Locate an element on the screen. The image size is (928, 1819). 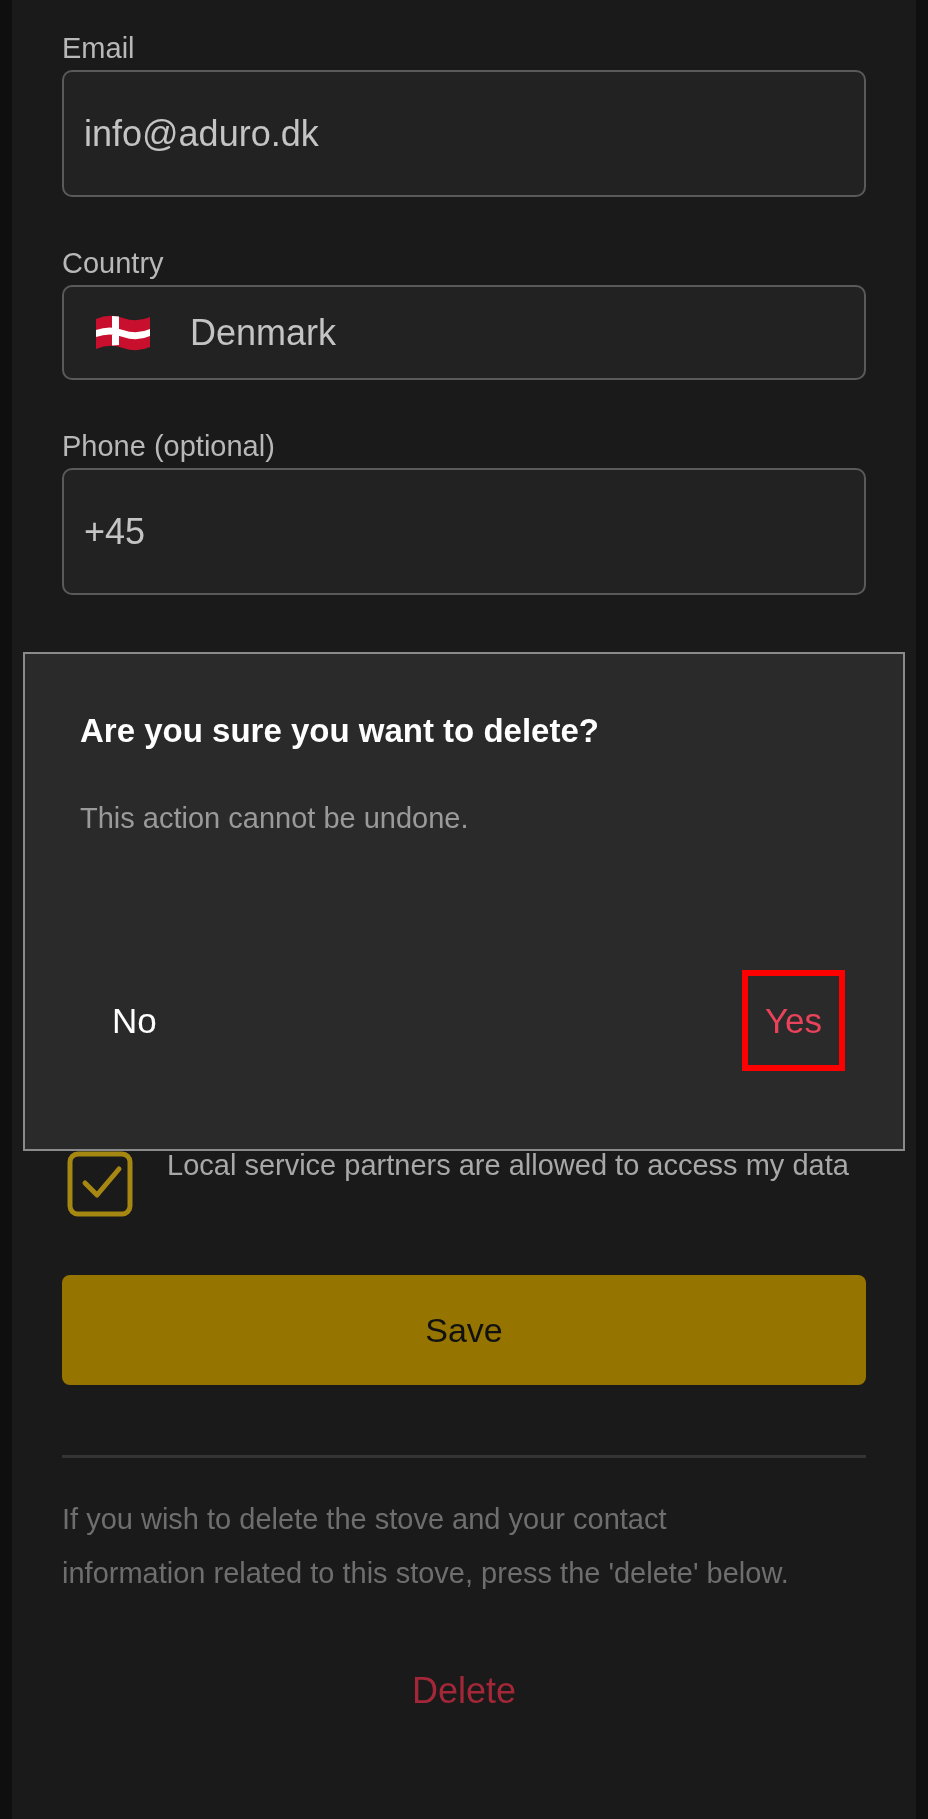
checkbox is located at coordinates (100, 1184).